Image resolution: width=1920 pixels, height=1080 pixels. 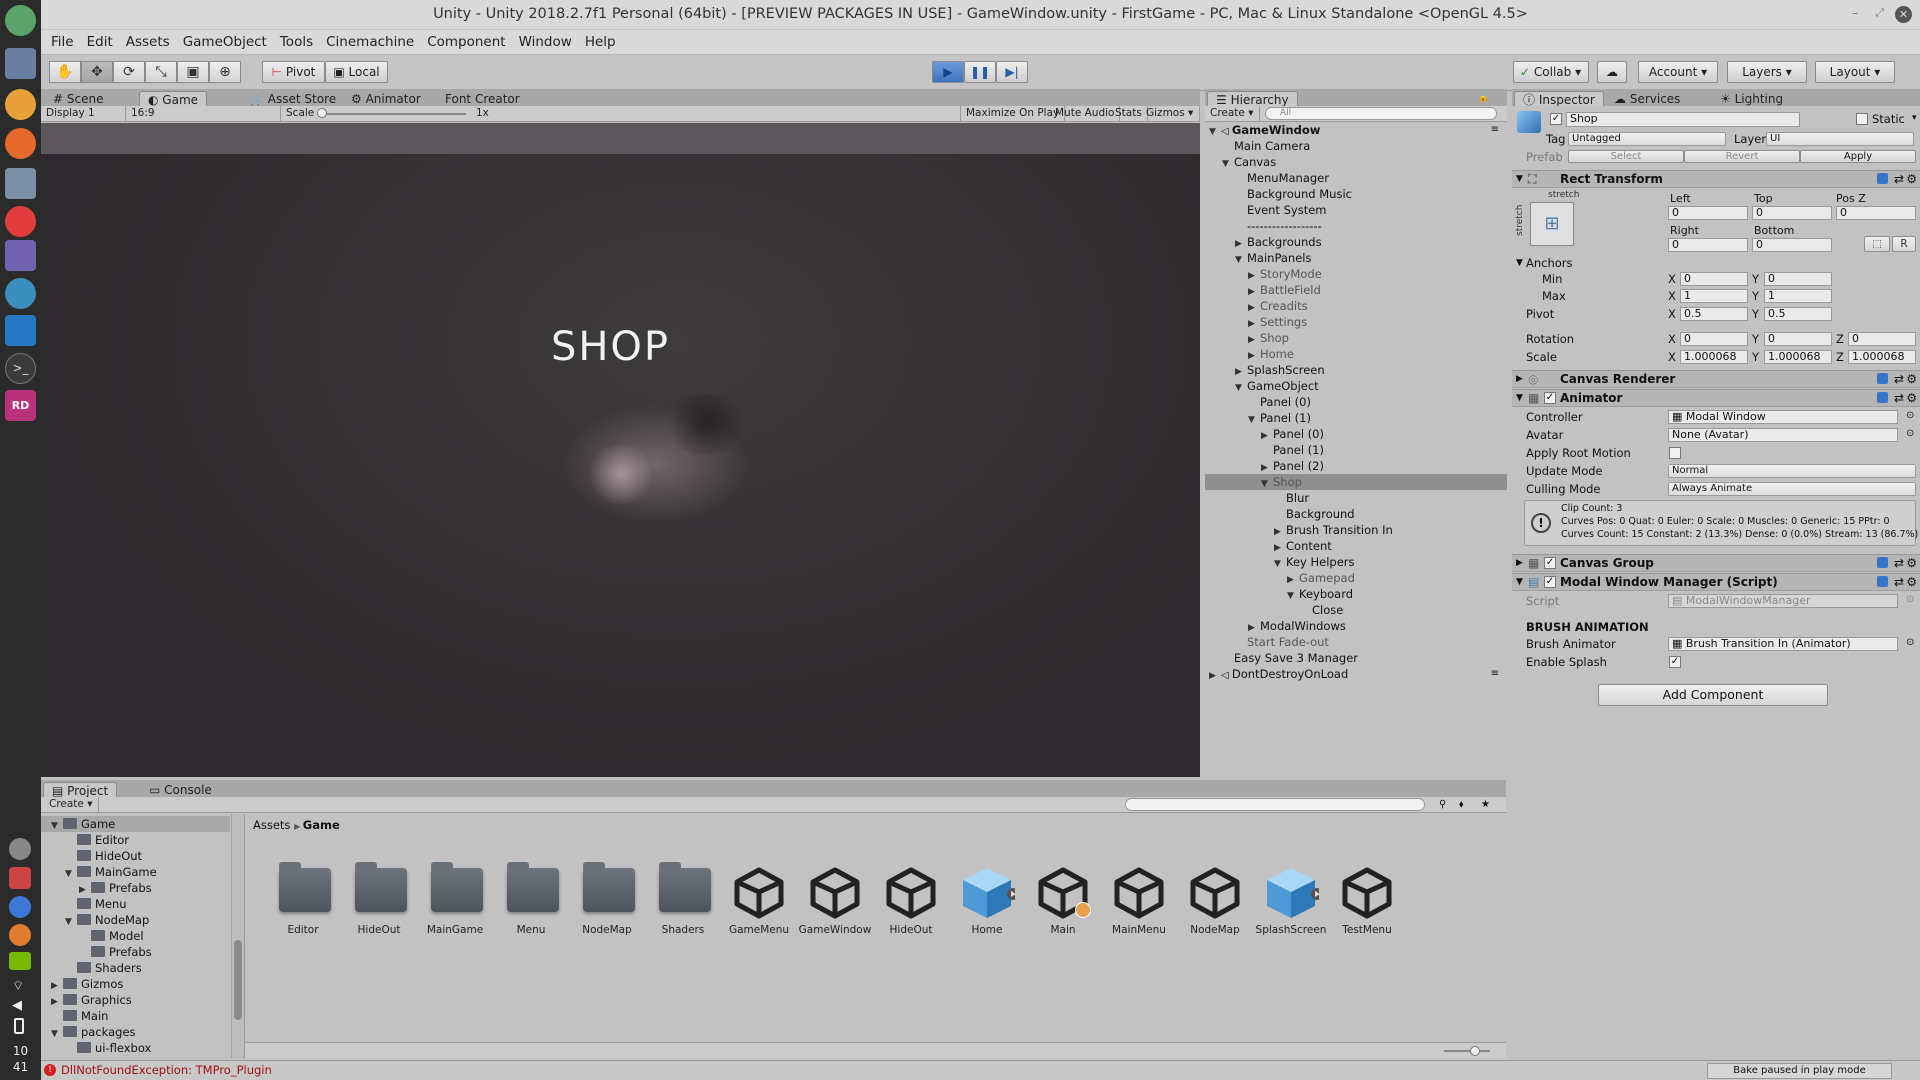 I want to click on asset-item: TestMenu, so click(x=1367, y=900).